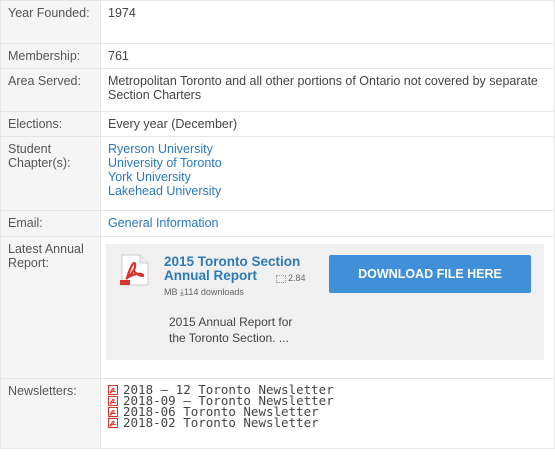  I want to click on newsletter-link: 2018-02 Toronto Newsletter, so click(221, 422).